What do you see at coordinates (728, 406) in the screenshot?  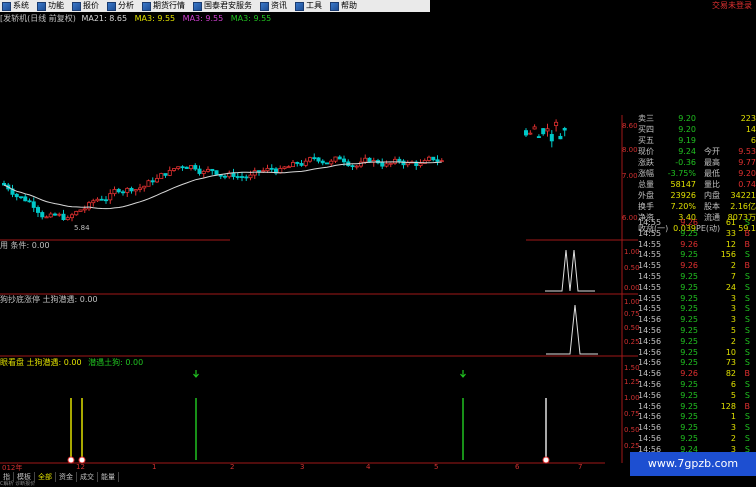 I see `tick-v: 128` at bounding box center [728, 406].